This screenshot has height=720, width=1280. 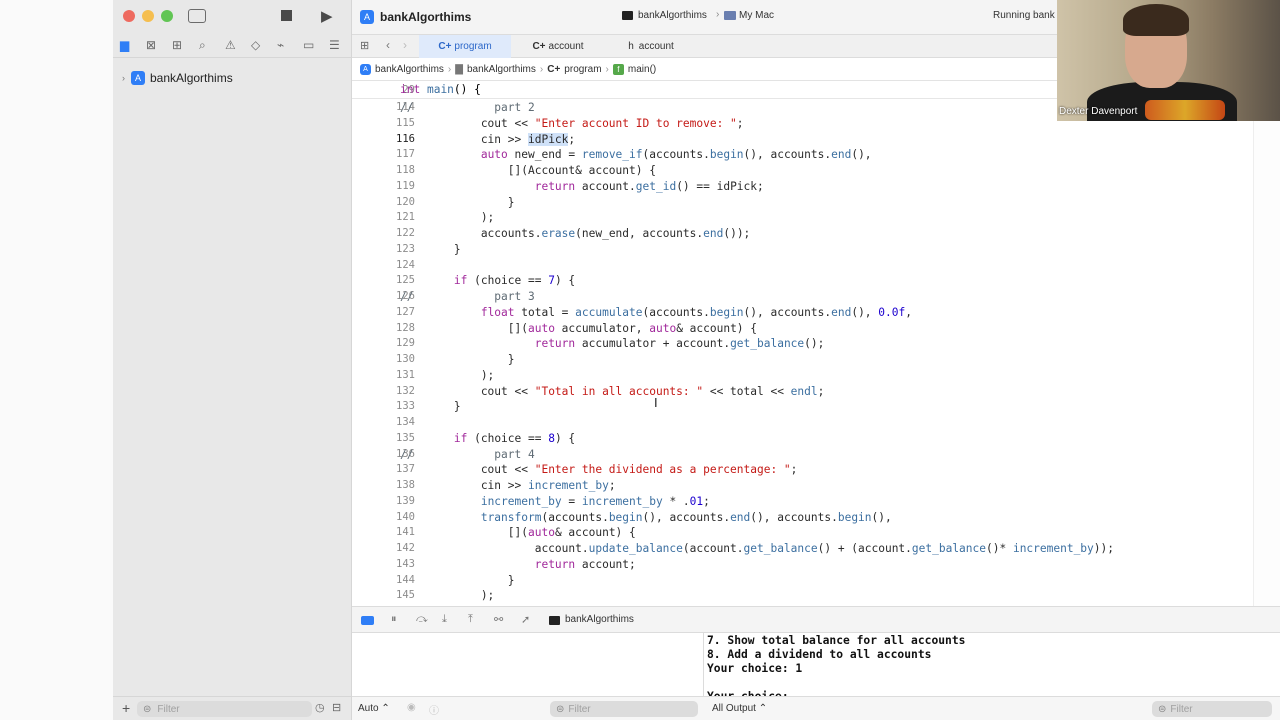 I want to click on test-icon: ◇, so click(x=255, y=45).